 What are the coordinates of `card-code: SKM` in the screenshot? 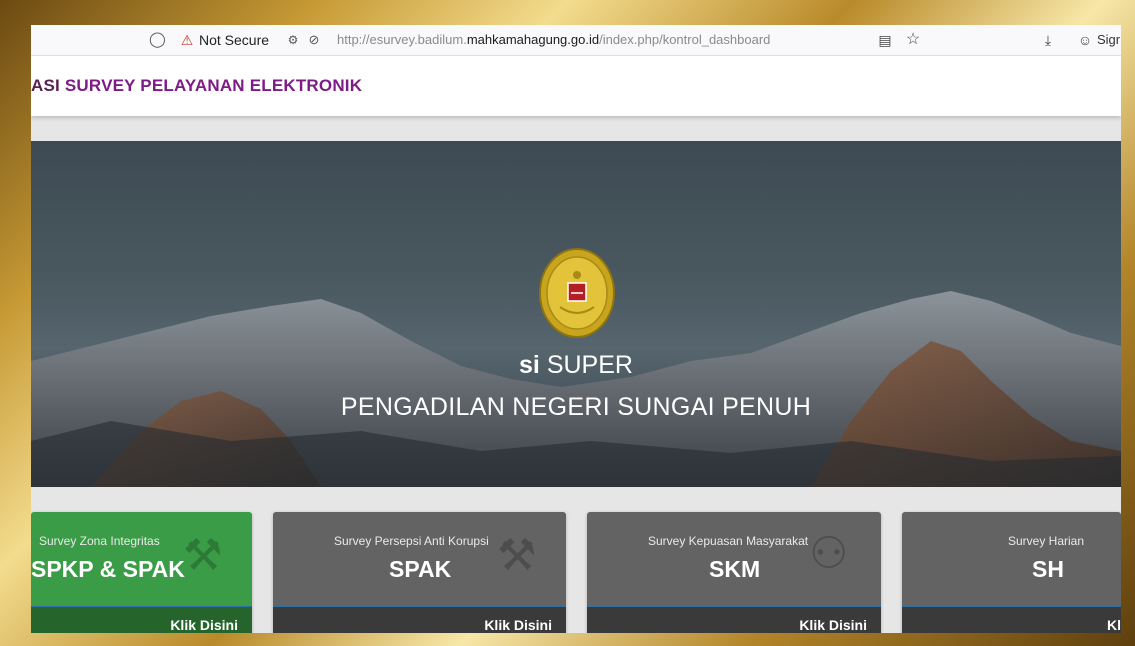 It's located at (735, 569).